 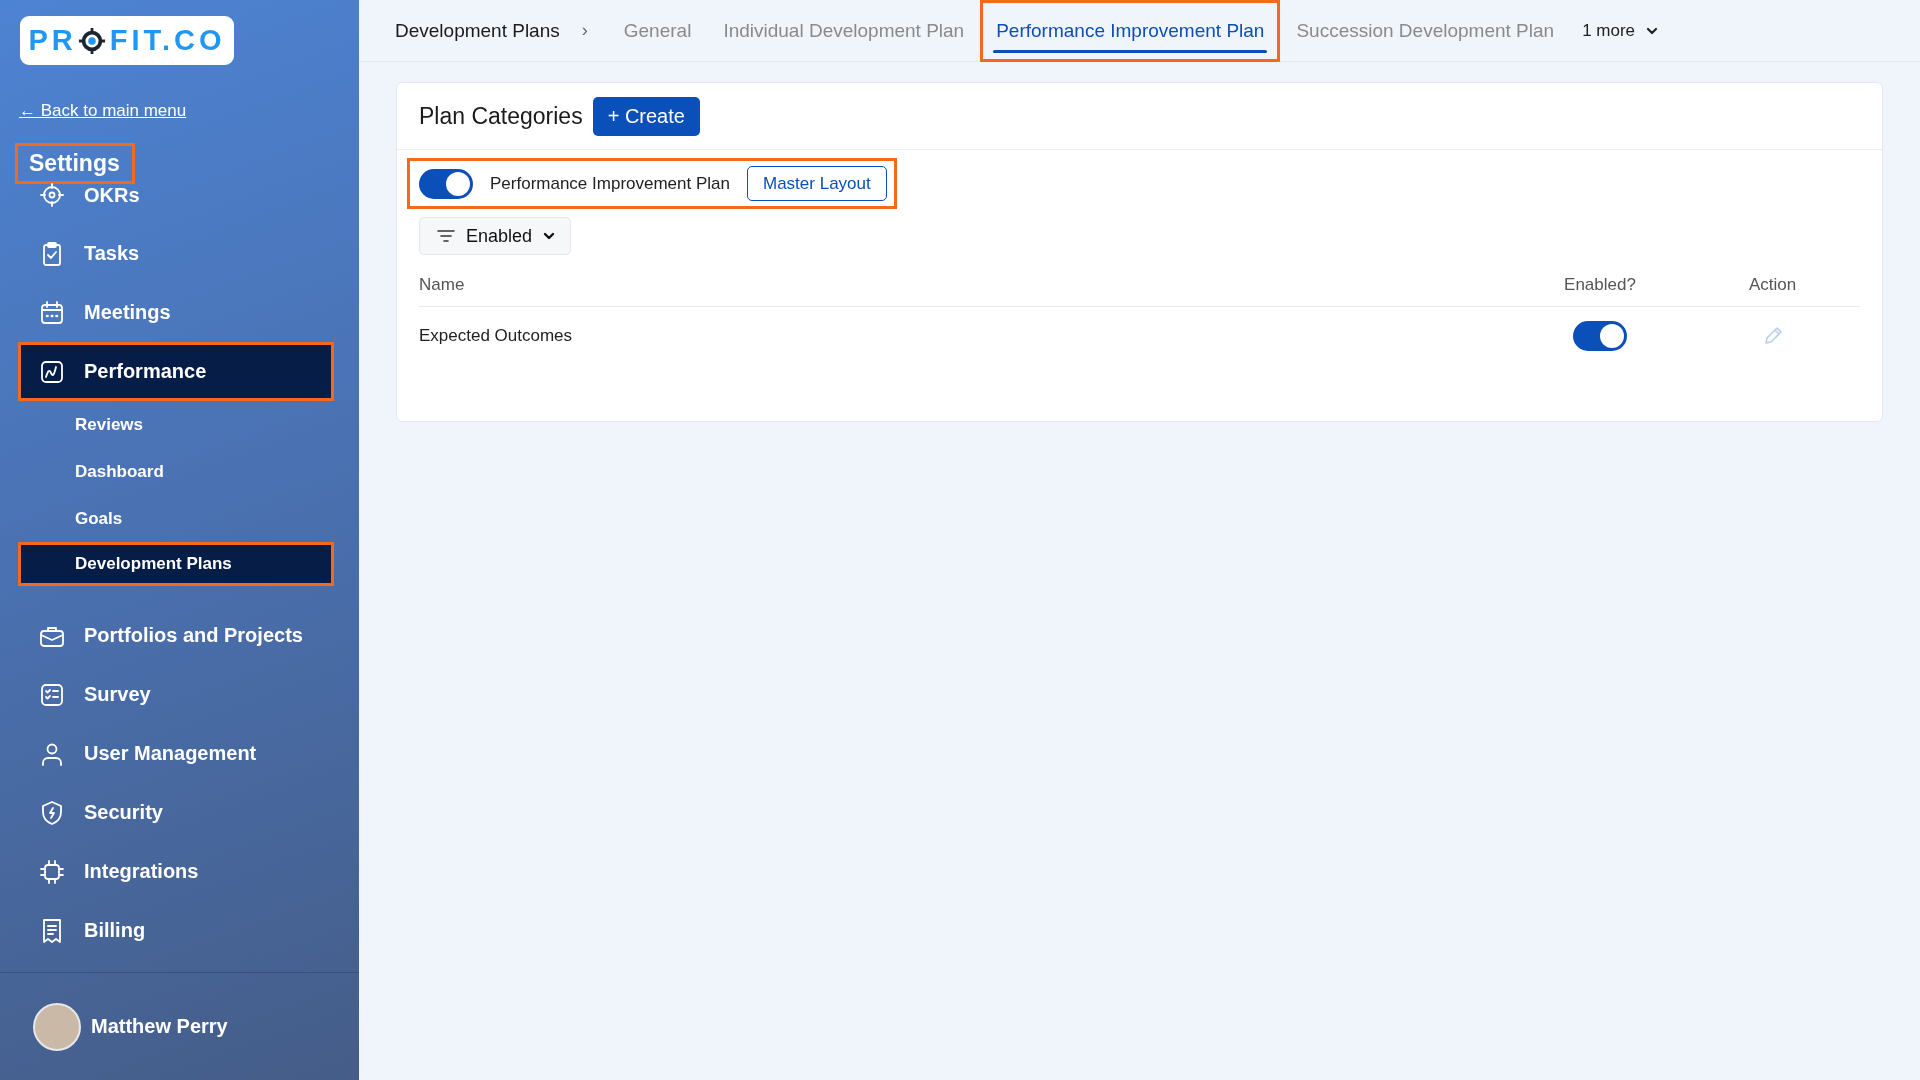 I want to click on sidebar-item: Security, so click(x=176, y=812).